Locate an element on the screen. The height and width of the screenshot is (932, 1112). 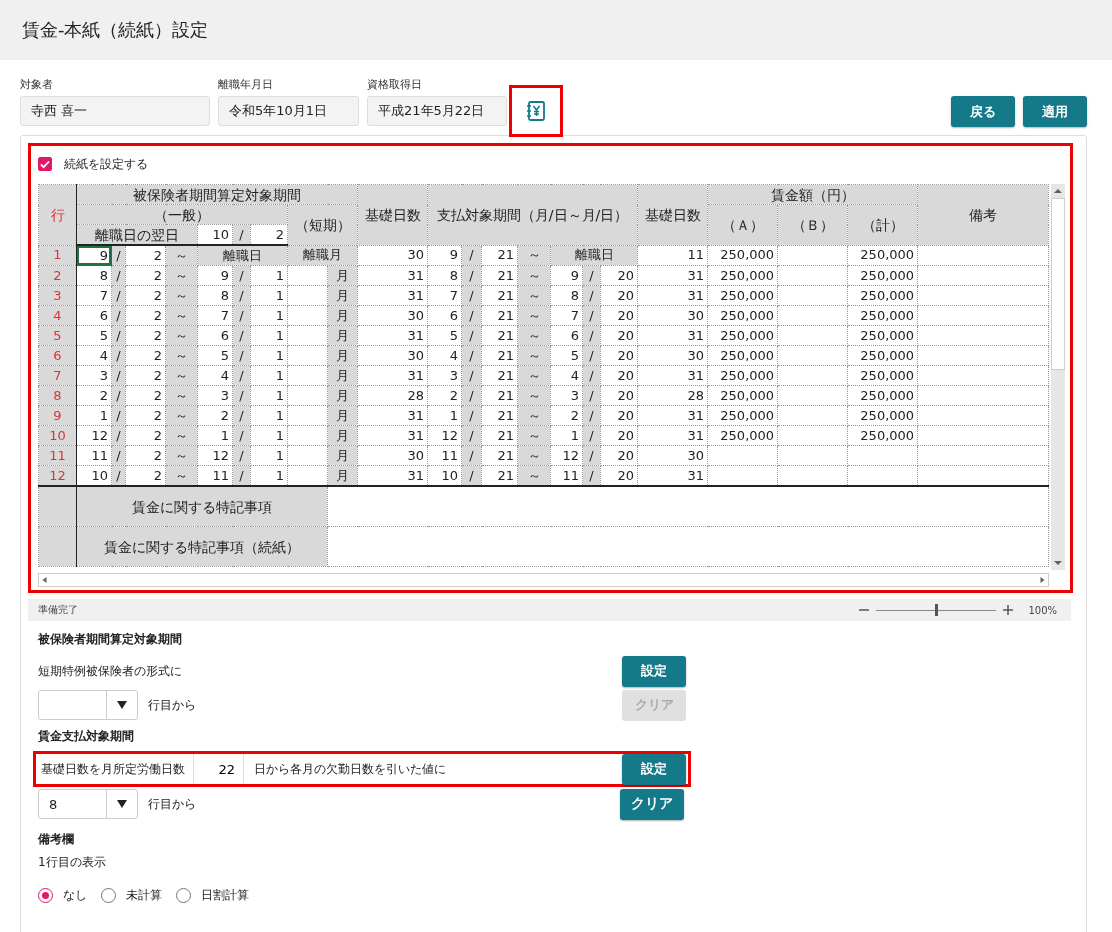
column-header: 離職日の翌日 is located at coordinates (137, 234).